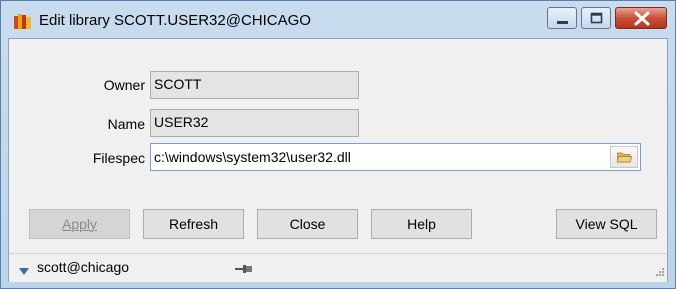 The image size is (676, 289). I want to click on minimize-button, so click(562, 18).